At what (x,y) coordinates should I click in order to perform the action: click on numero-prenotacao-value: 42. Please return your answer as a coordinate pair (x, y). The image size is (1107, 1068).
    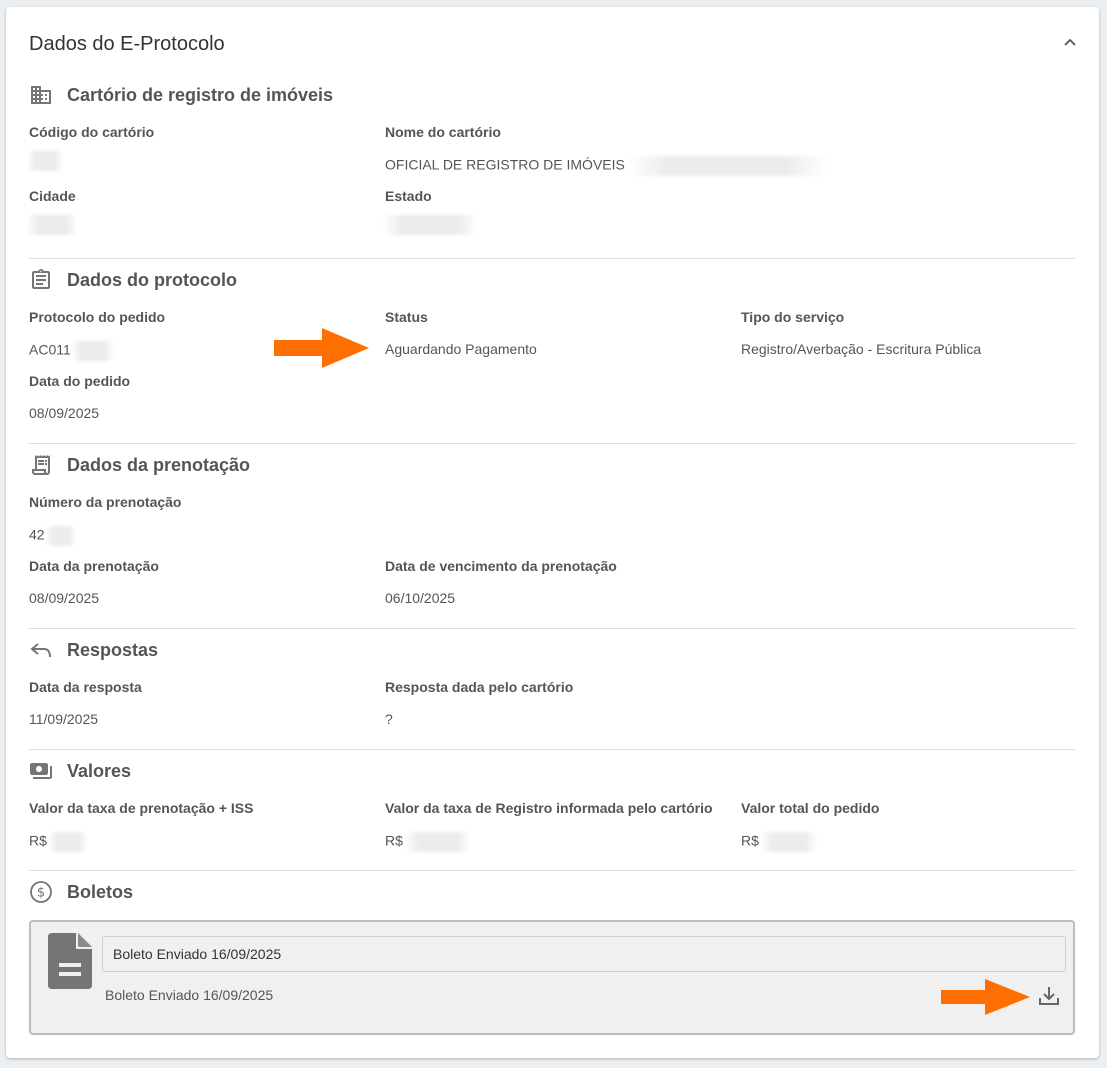
    Looking at the image, I should click on (52, 536).